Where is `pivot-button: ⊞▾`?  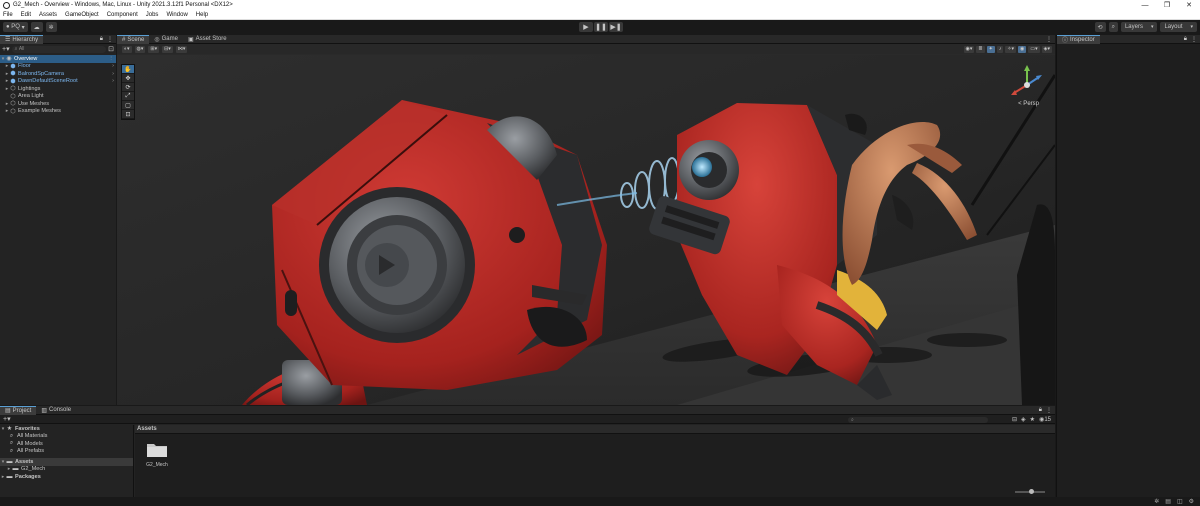 pivot-button: ⊞▾ is located at coordinates (154, 49).